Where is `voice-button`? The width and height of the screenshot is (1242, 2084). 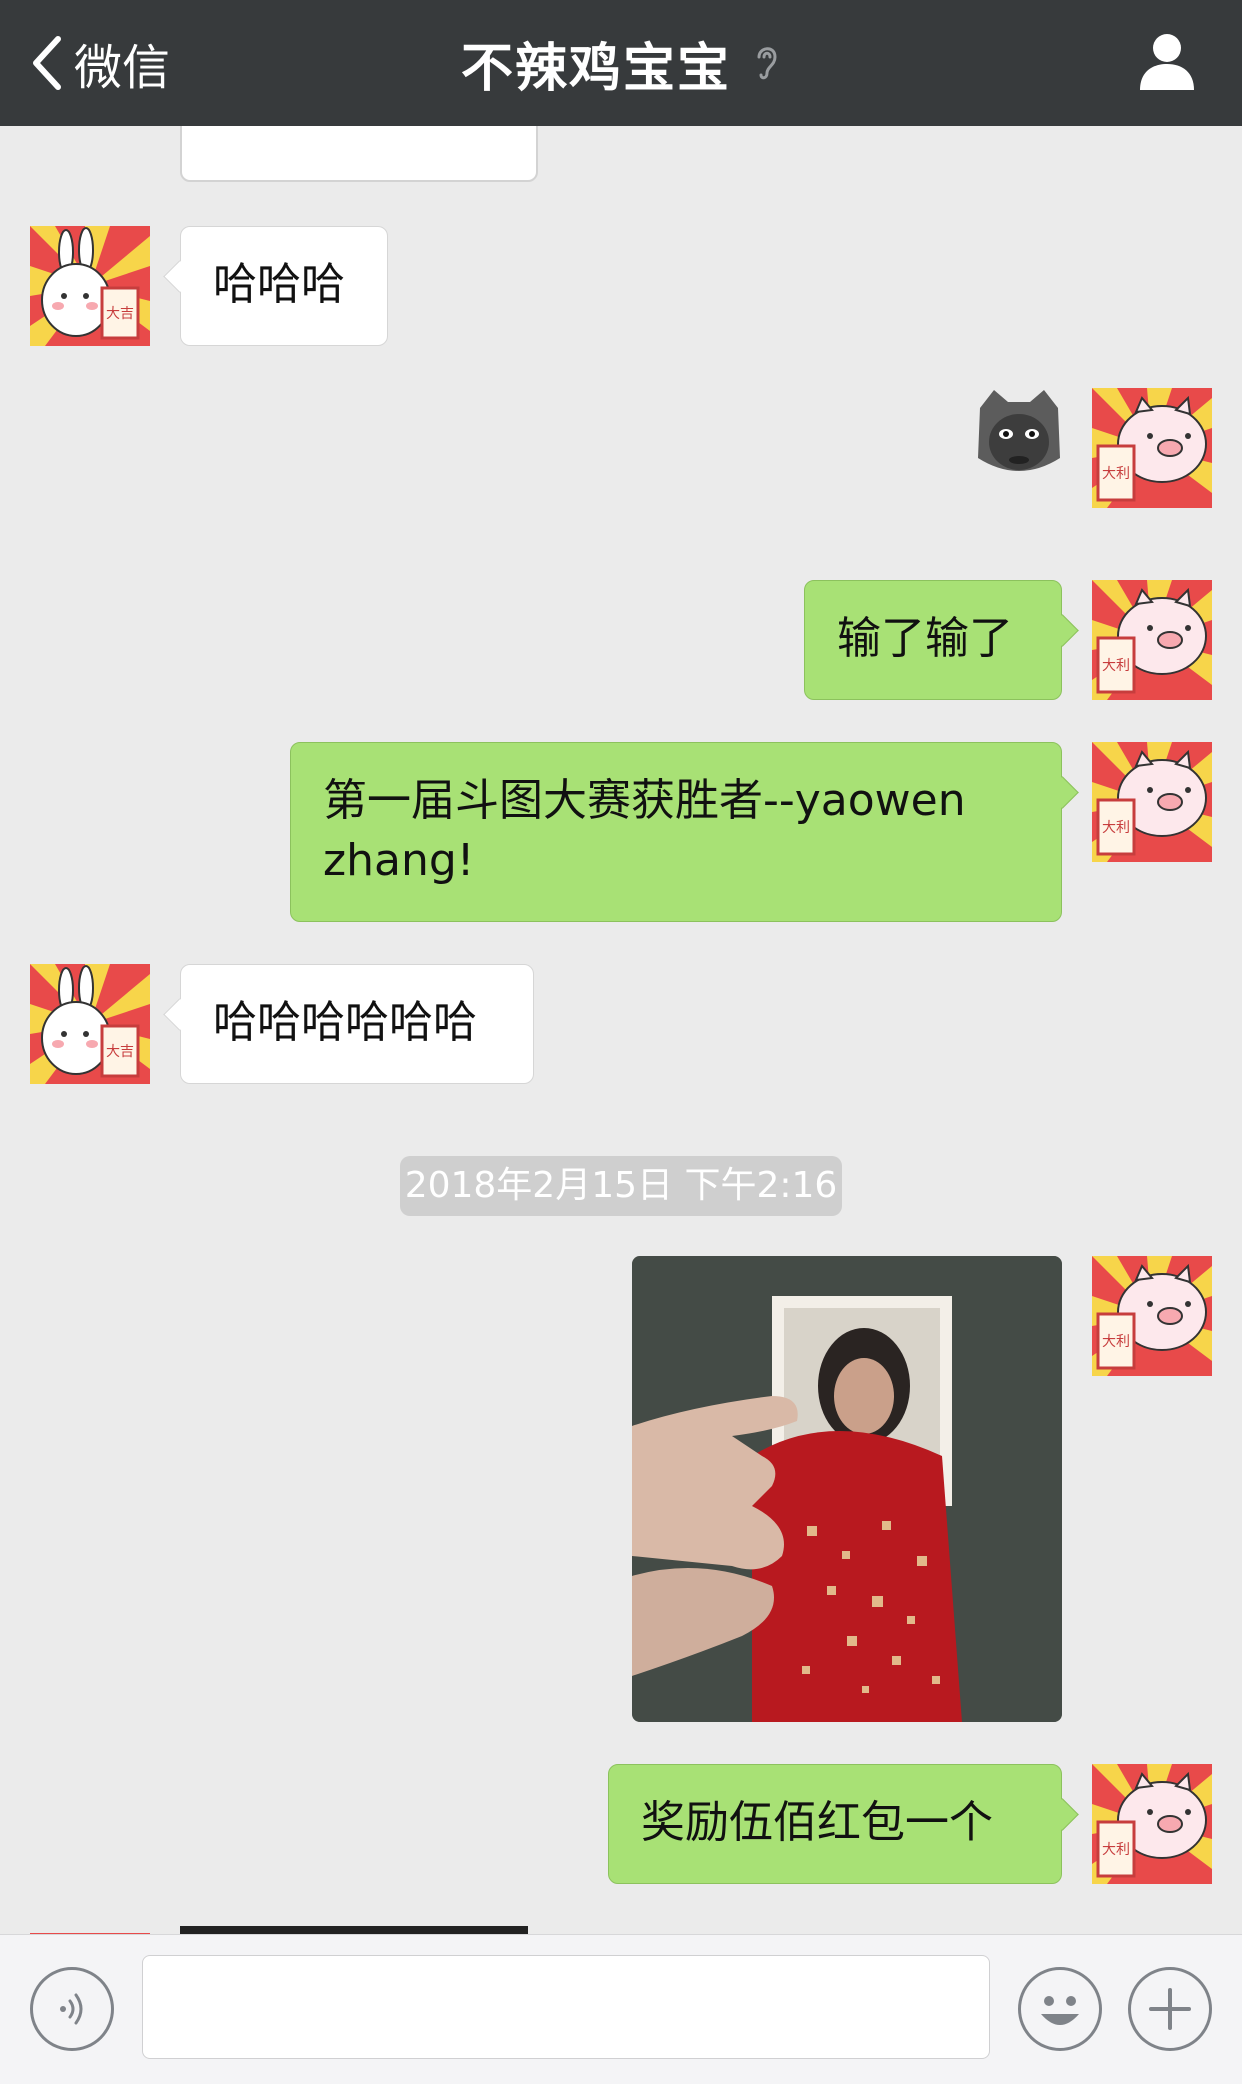 voice-button is located at coordinates (72, 2009).